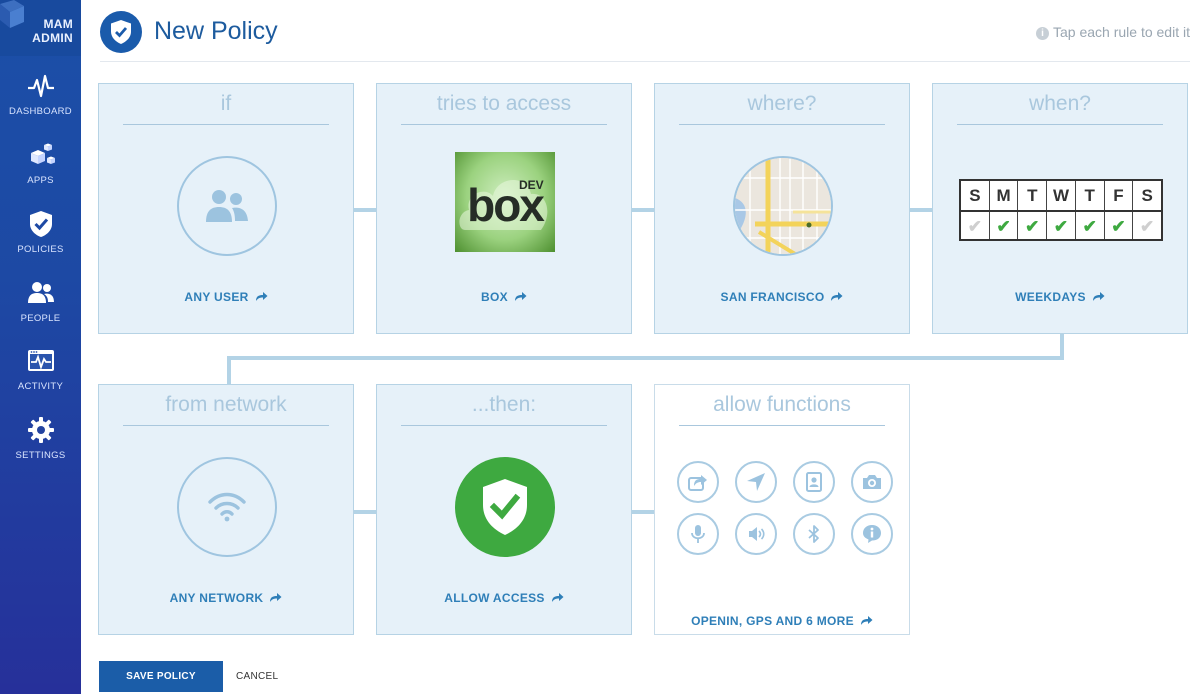  Describe the element at coordinates (1031, 195) in the screenshot. I see `calendar-day-2: T` at that location.